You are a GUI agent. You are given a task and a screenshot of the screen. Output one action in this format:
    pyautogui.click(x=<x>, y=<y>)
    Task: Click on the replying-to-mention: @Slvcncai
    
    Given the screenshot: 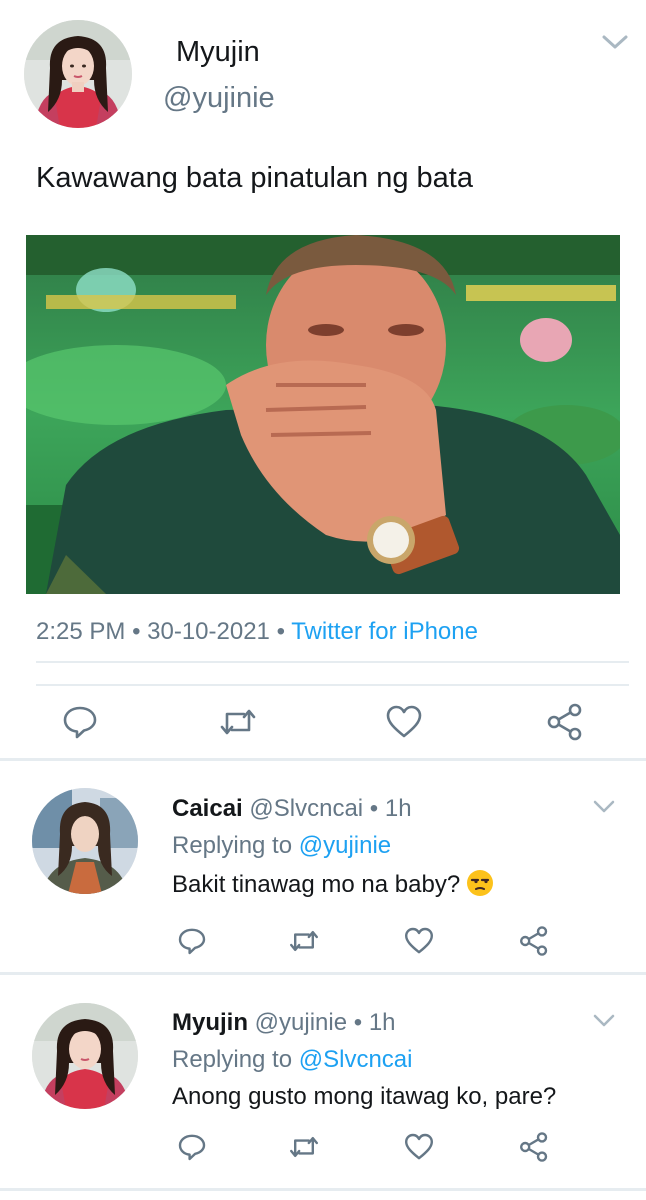 What is the action you would take?
    pyautogui.click(x=356, y=1059)
    